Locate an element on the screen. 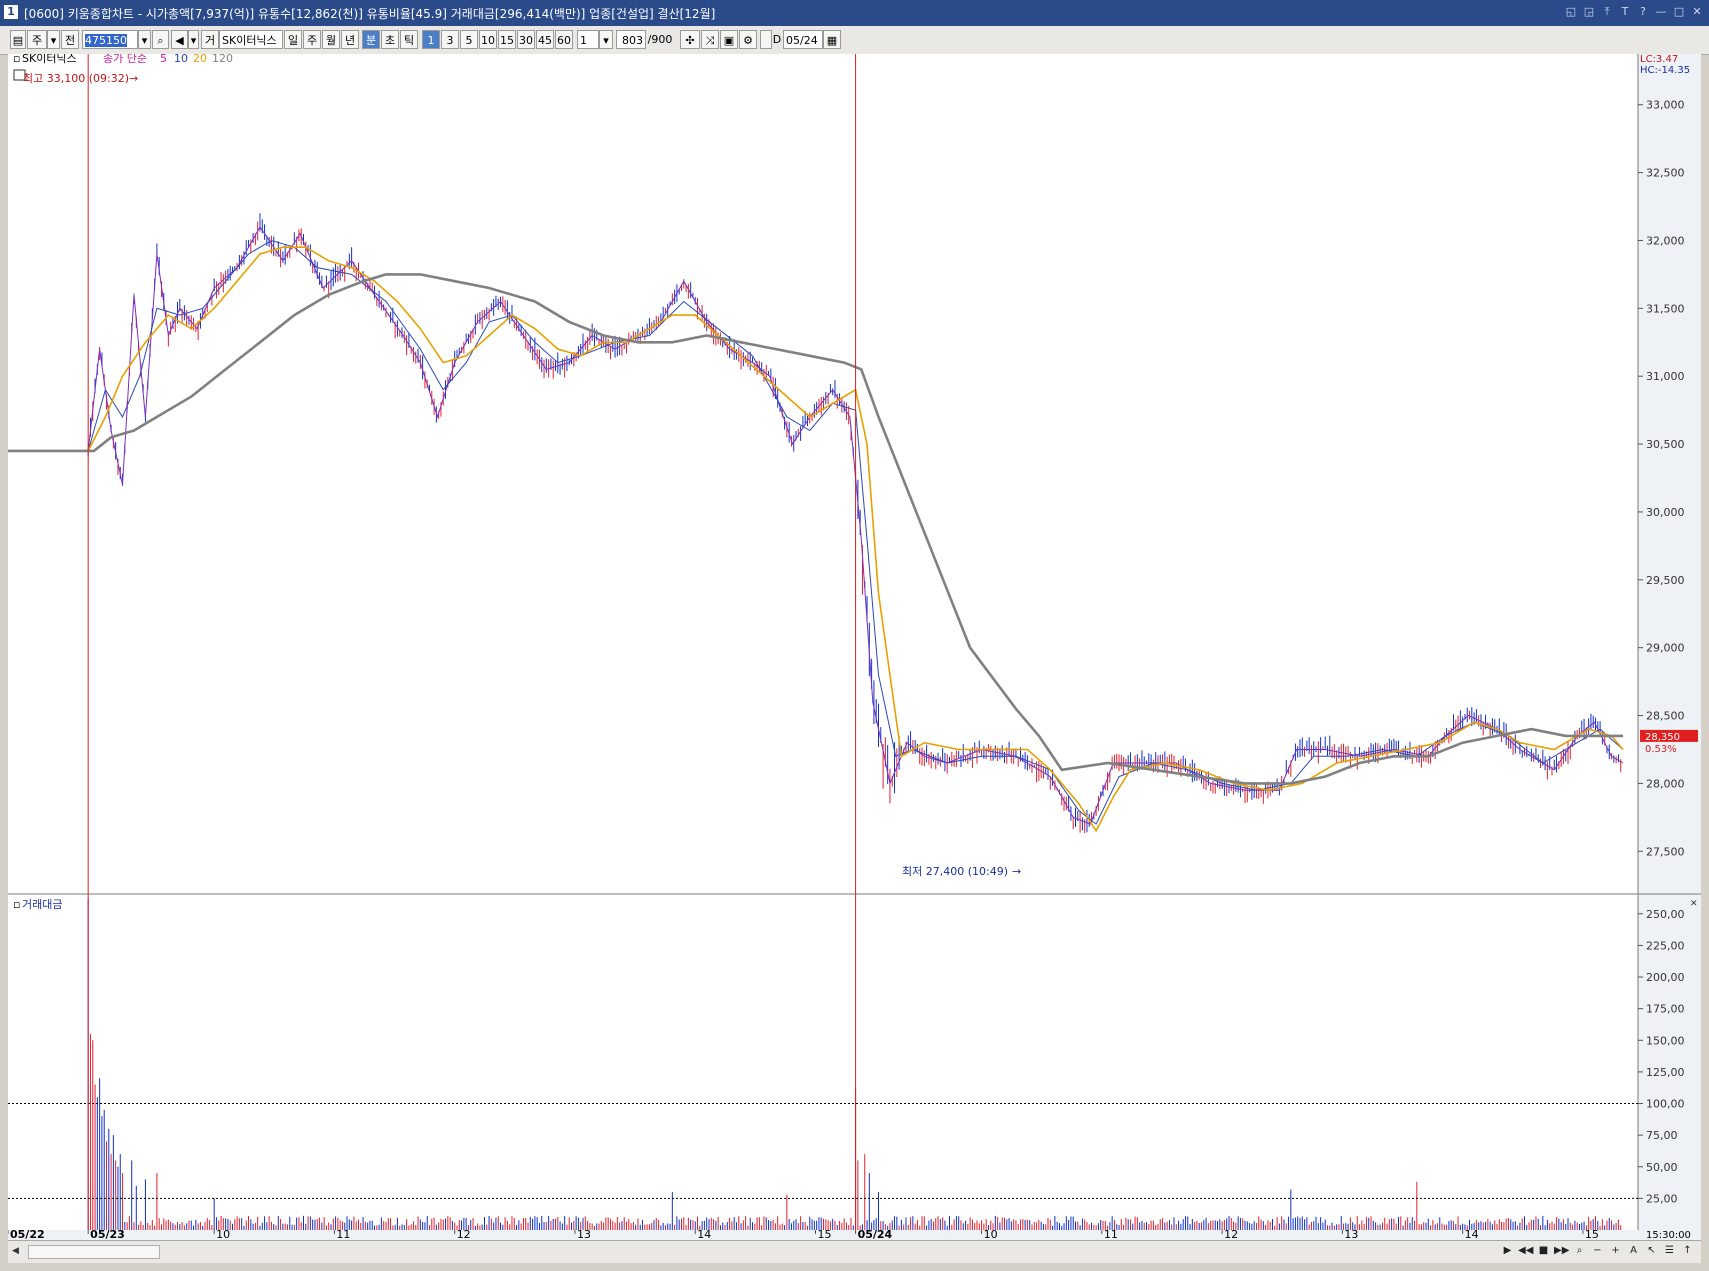 This screenshot has height=1271, width=1709. date-checkbox is located at coordinates (766, 39).